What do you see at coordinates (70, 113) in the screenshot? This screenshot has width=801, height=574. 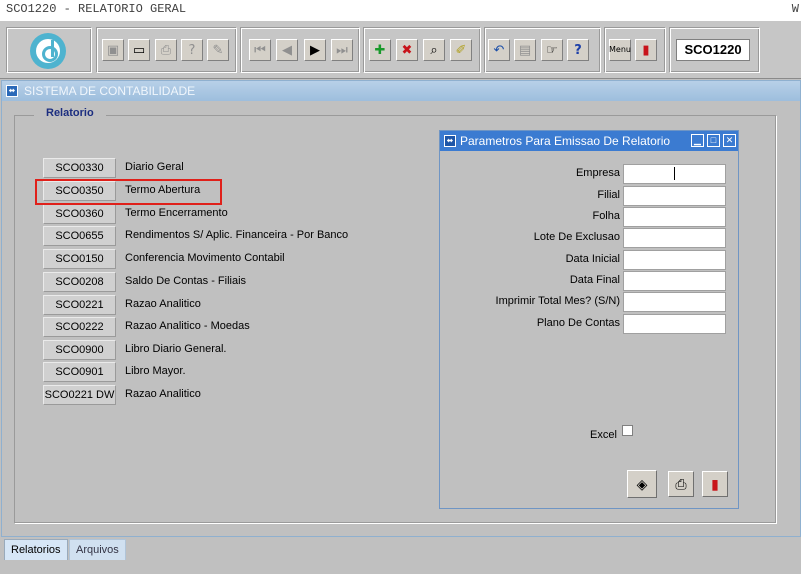 I see `report-panel-label: Relatorio` at bounding box center [70, 113].